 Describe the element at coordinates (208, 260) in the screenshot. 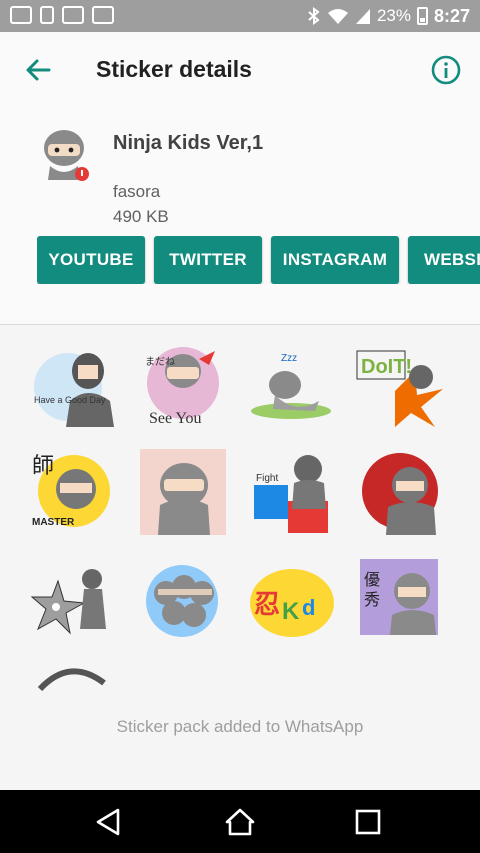

I see `twitter-button: TWITTER` at that location.